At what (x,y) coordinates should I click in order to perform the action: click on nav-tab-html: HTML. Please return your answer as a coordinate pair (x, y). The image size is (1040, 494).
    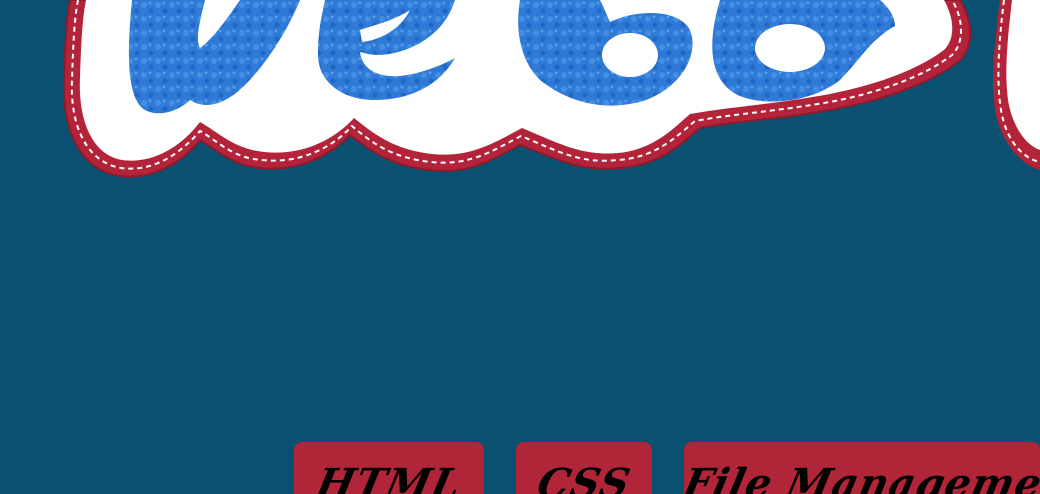
    Looking at the image, I should click on (389, 468).